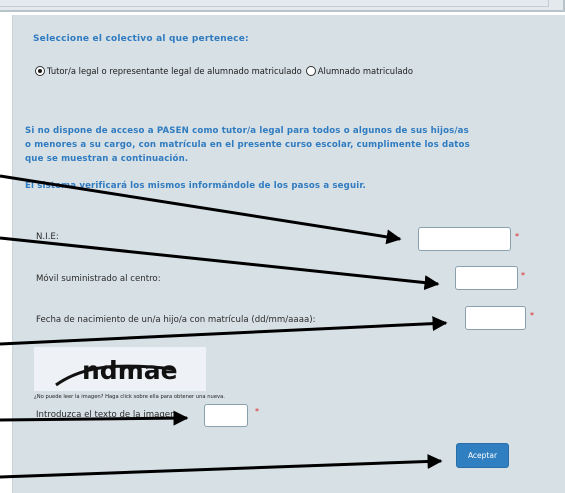 This screenshot has height=493, width=565. I want to click on arrow-to-nie, so click(201, 209).